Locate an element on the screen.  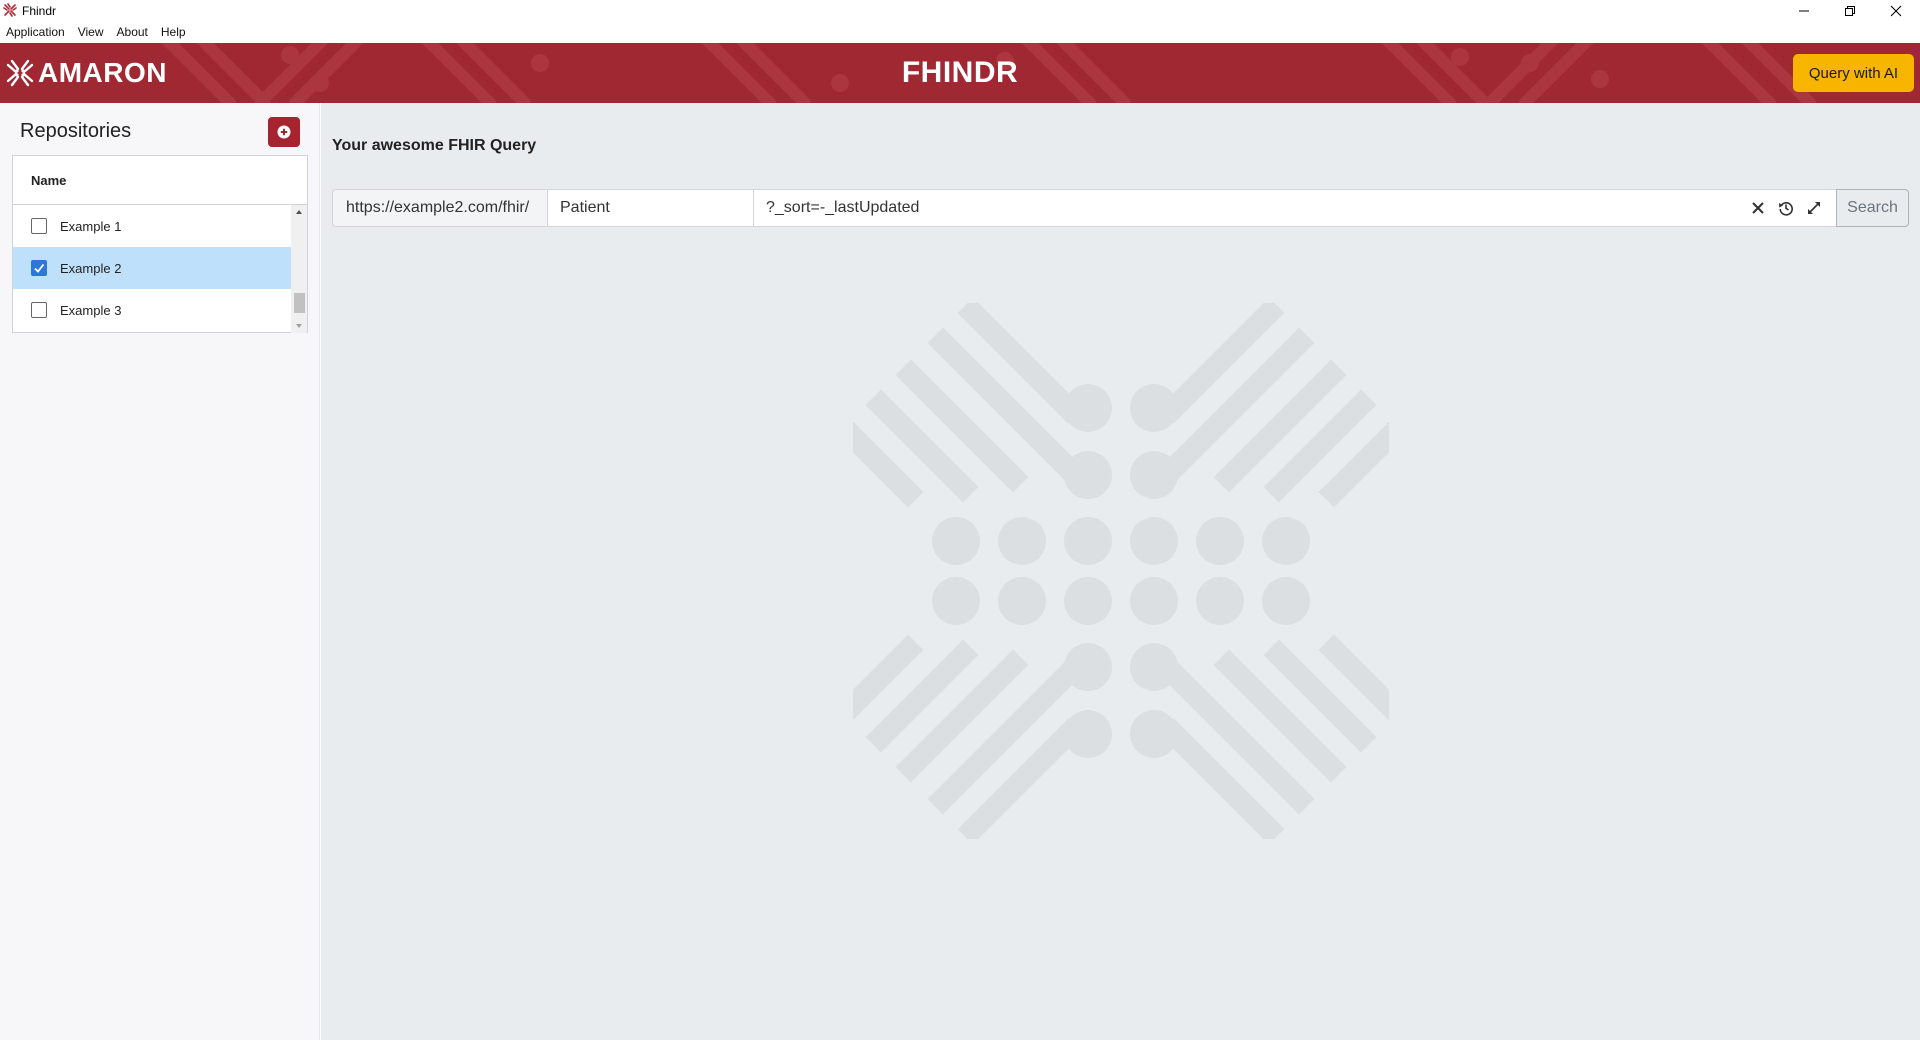
repository-name: Example 1 is located at coordinates (91, 226).